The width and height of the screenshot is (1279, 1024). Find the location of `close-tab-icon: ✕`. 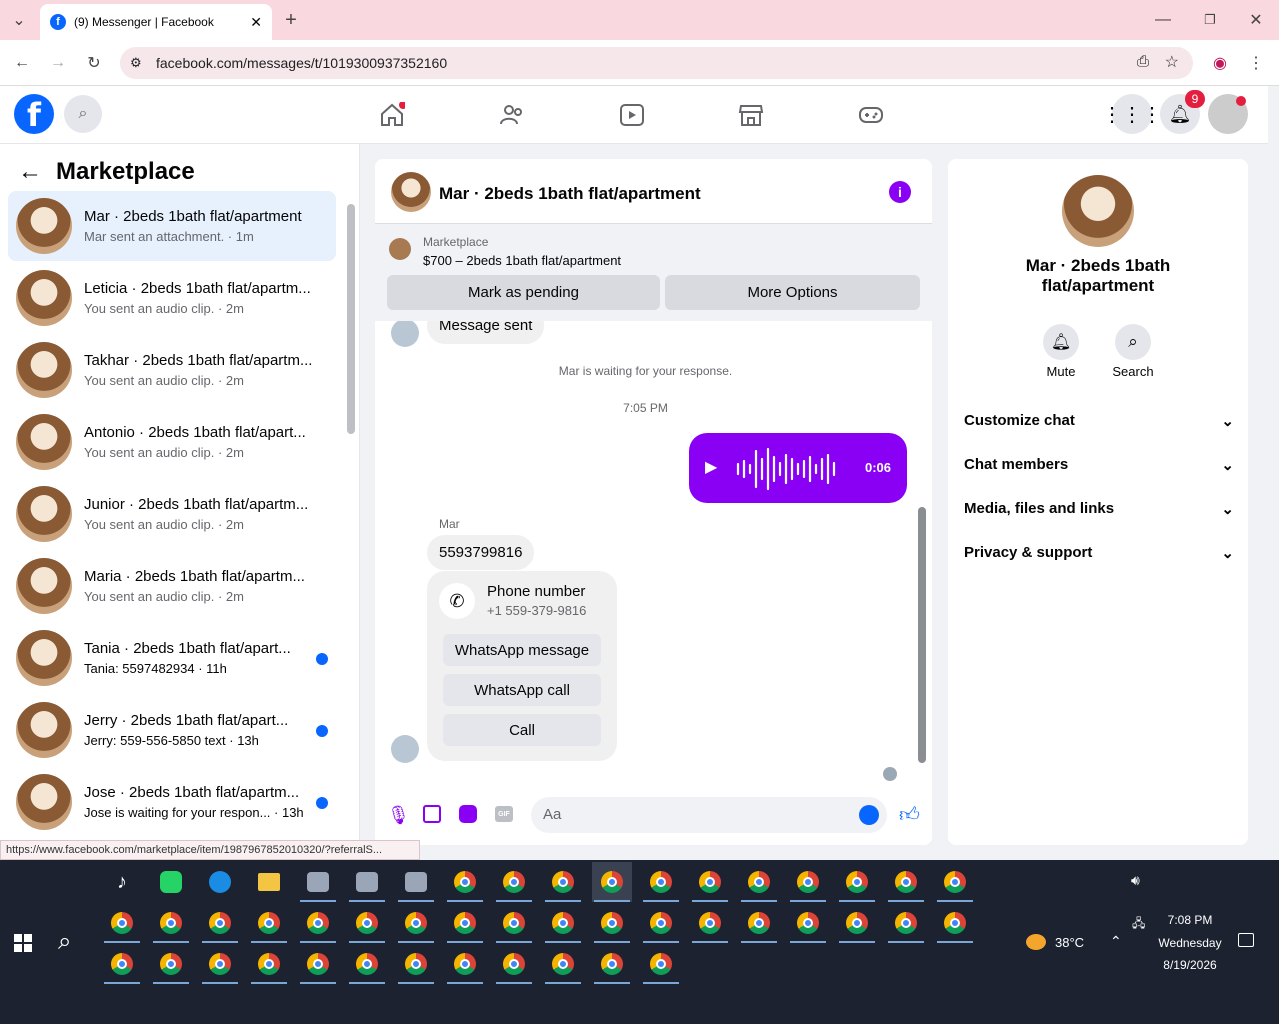

close-tab-icon: ✕ is located at coordinates (256, 22).